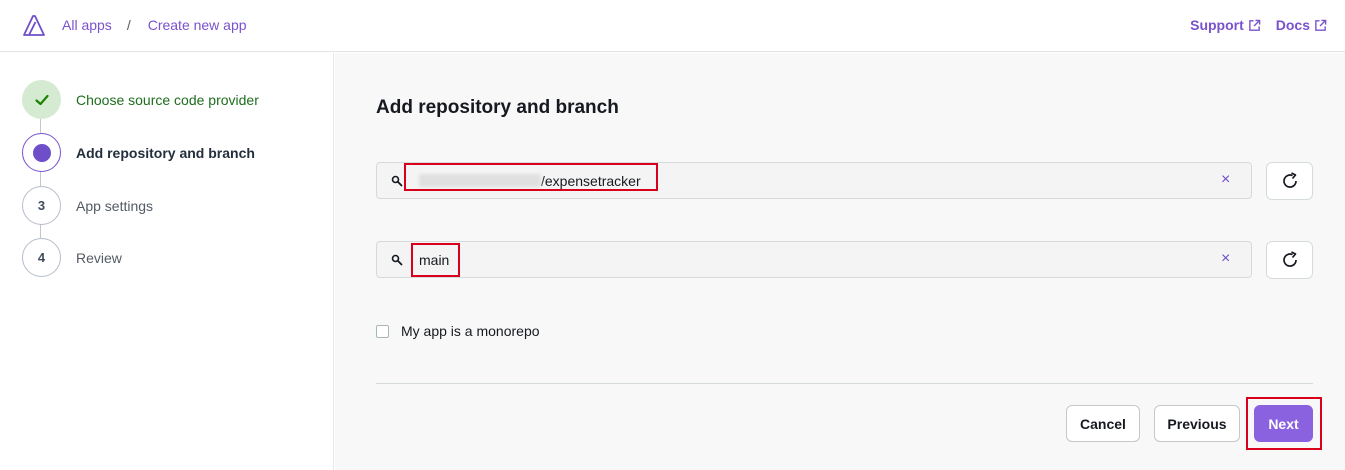  What do you see at coordinates (1217, 25) in the screenshot?
I see `support-link-label: Support` at bounding box center [1217, 25].